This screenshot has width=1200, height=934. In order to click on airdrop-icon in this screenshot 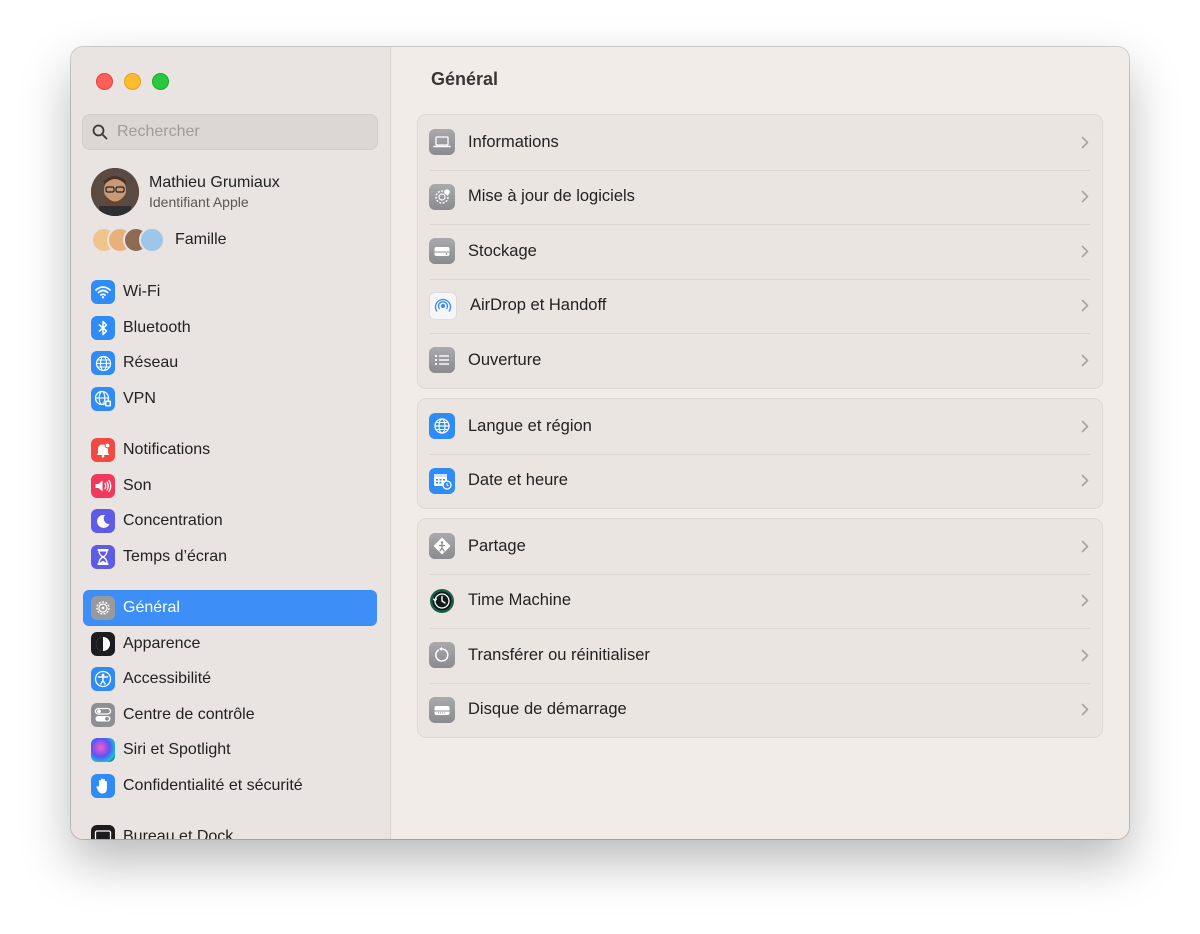, I will do `click(443, 305)`.